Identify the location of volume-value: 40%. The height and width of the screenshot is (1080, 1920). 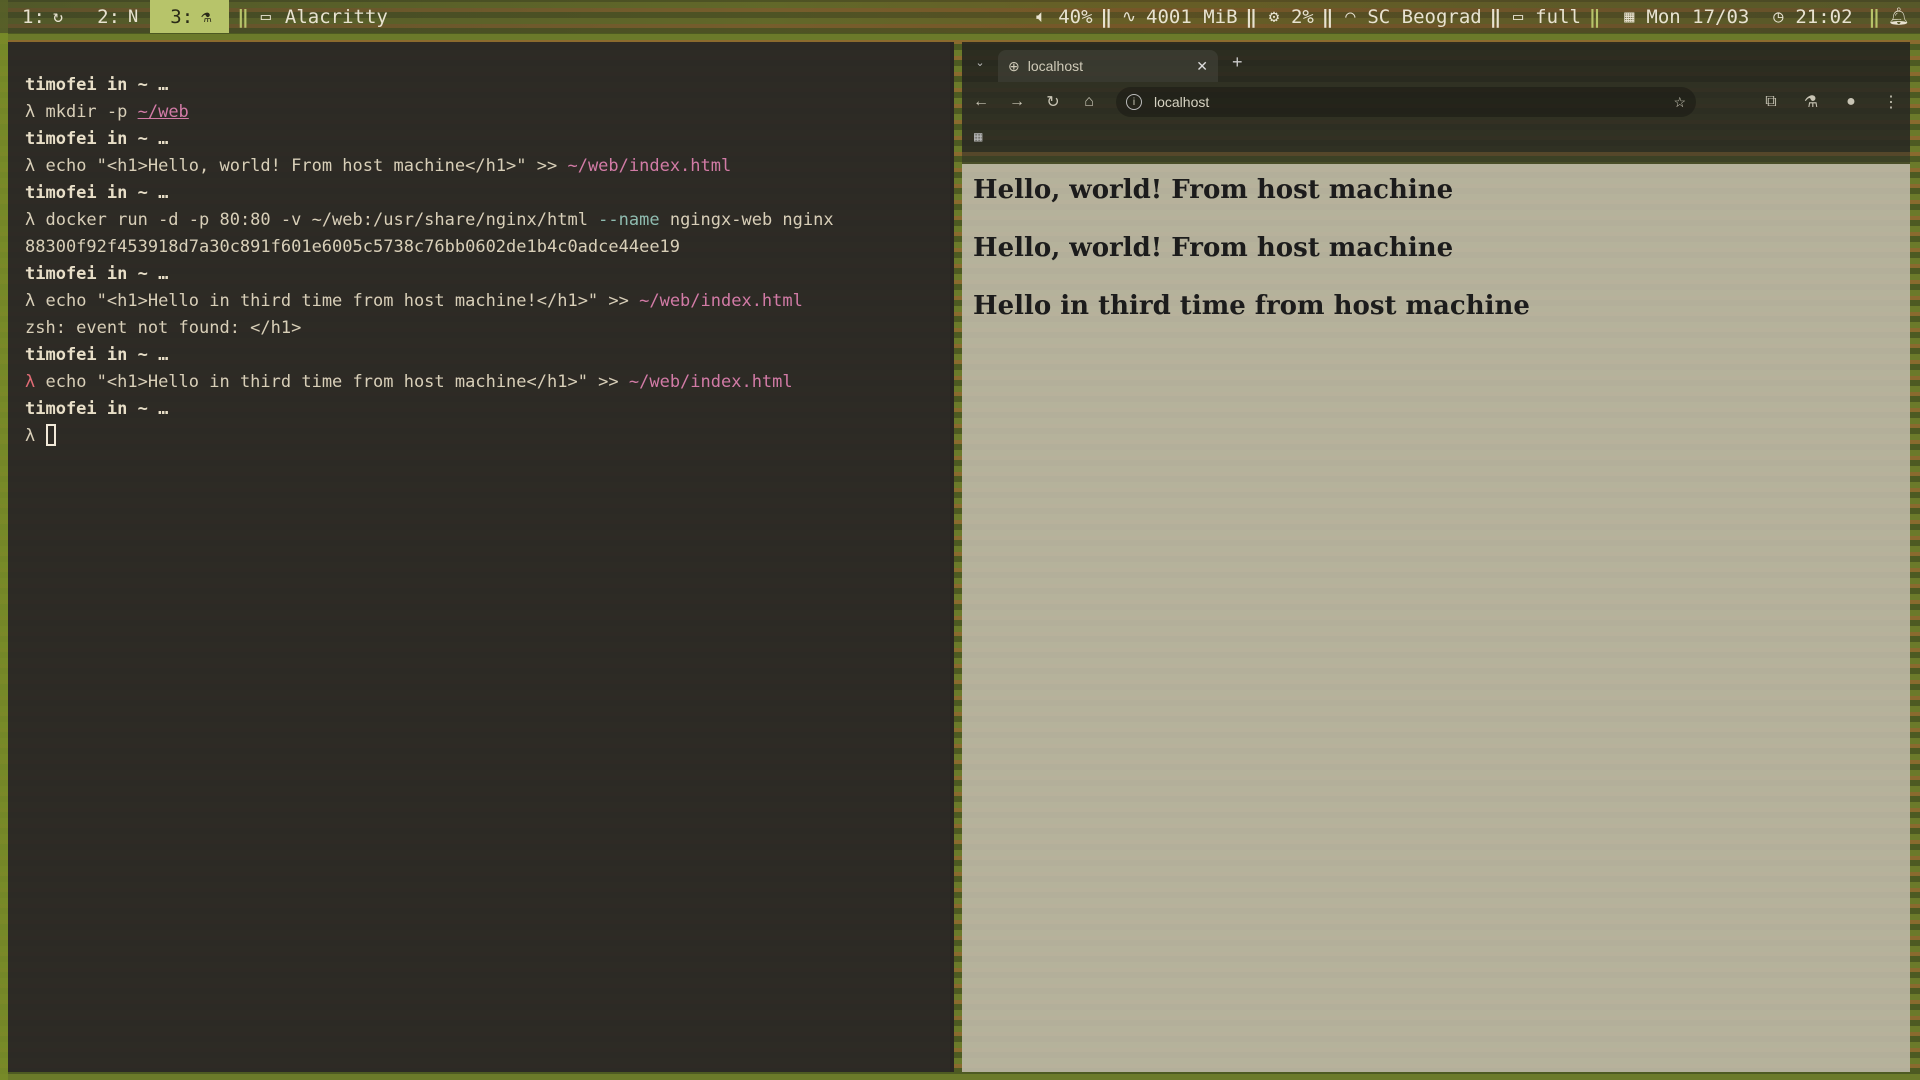
(1075, 16).